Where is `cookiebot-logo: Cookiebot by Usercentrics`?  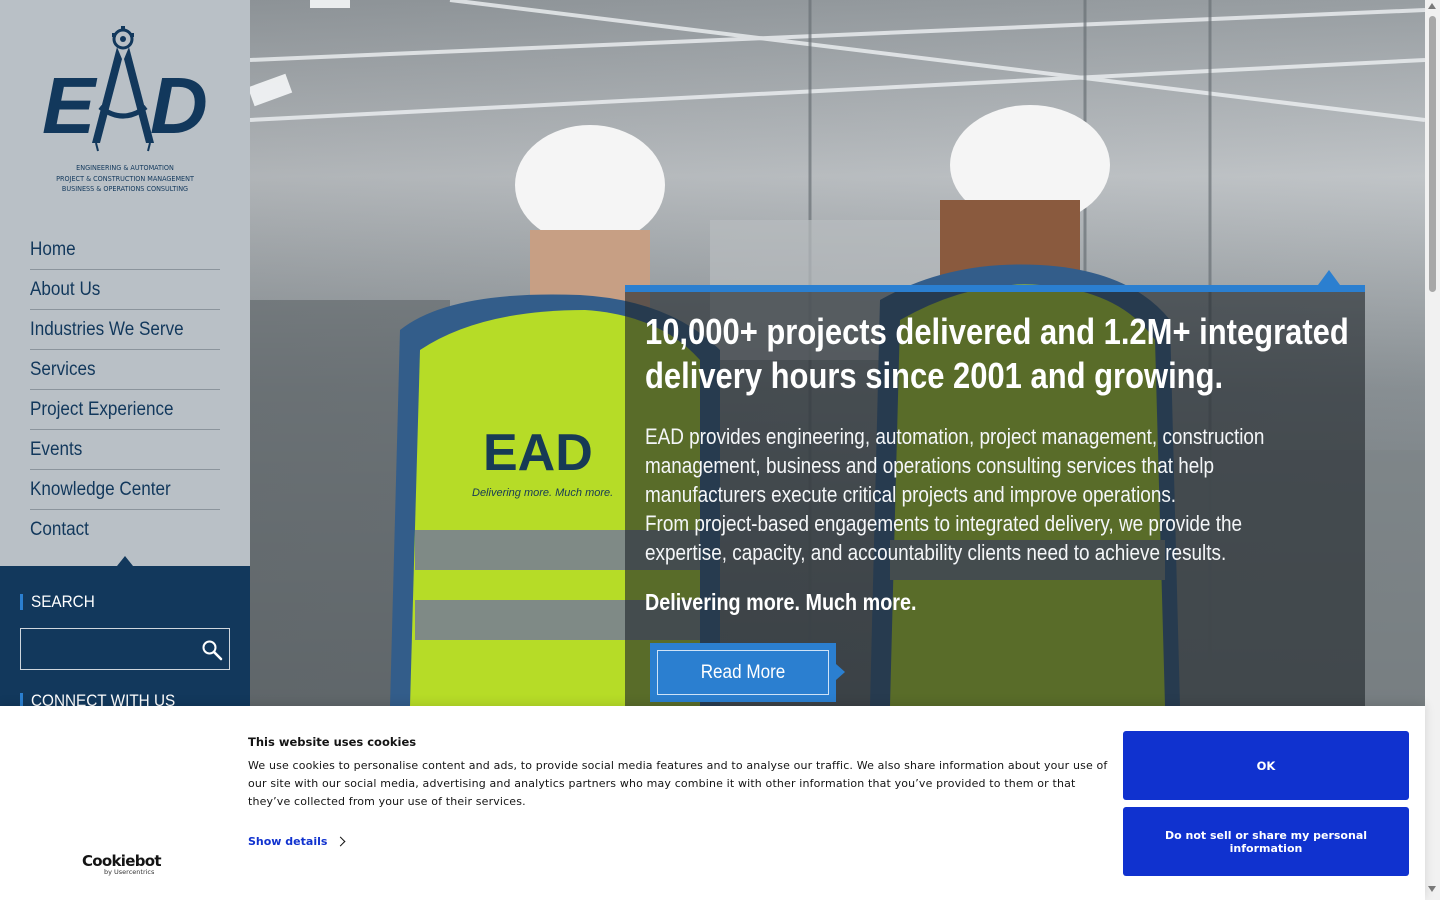 cookiebot-logo: Cookiebot by Usercentrics is located at coordinates (122, 864).